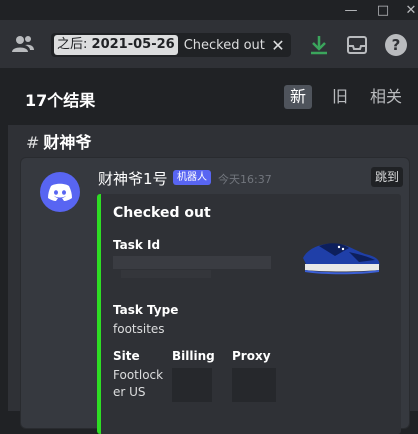 This screenshot has height=434, width=418. I want to click on clear-search-button: ✕, so click(278, 45).